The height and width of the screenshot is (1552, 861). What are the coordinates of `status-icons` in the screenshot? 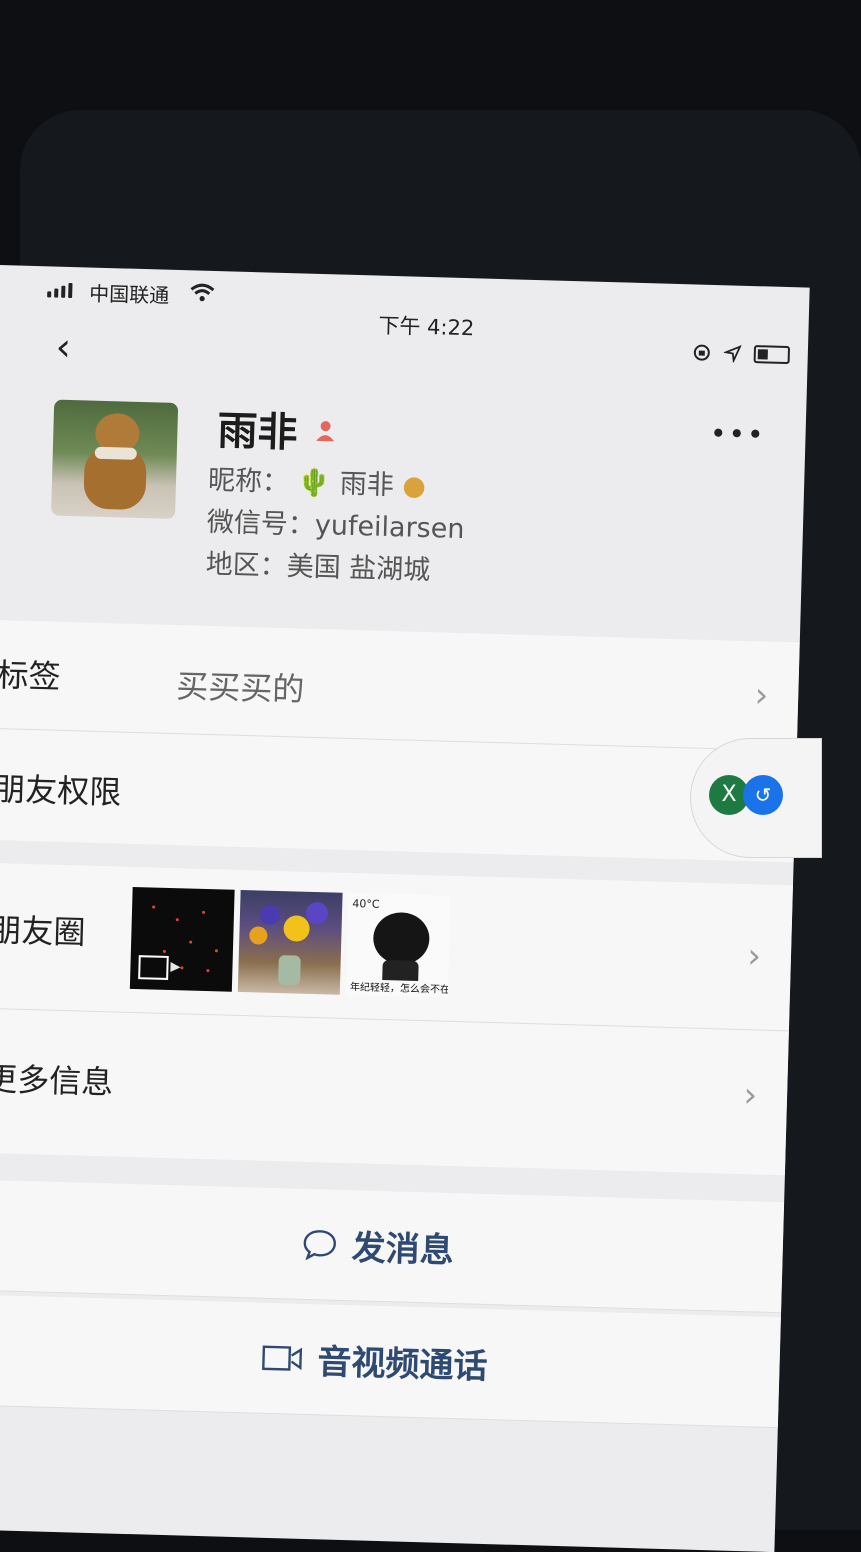 It's located at (741, 353).